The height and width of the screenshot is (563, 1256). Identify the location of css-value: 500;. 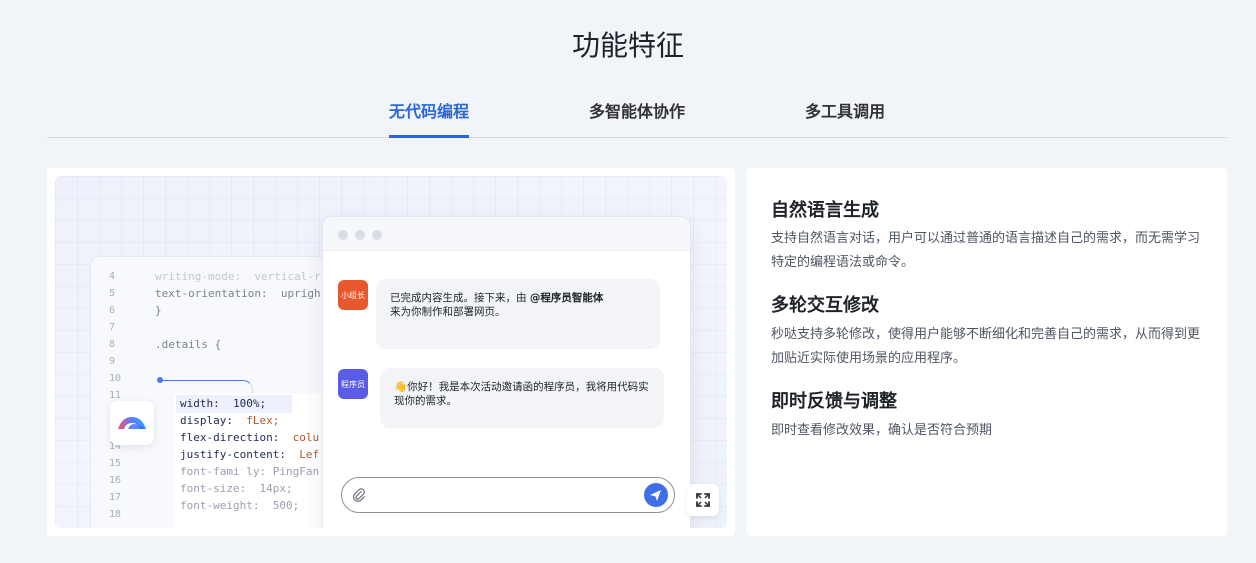
(286, 505).